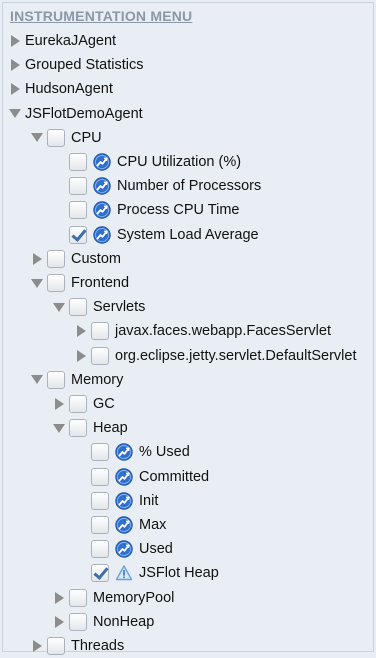 The height and width of the screenshot is (658, 376). What do you see at coordinates (153, 525) in the screenshot?
I see `tree-item-label: Max` at bounding box center [153, 525].